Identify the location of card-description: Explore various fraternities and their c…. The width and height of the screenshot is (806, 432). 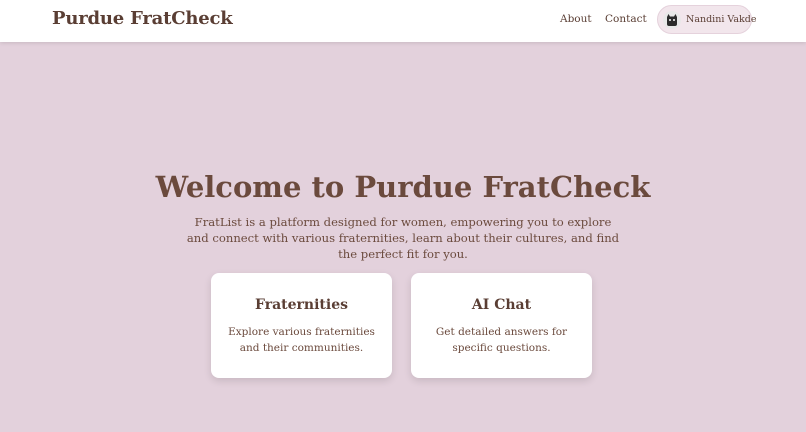
(301, 340).